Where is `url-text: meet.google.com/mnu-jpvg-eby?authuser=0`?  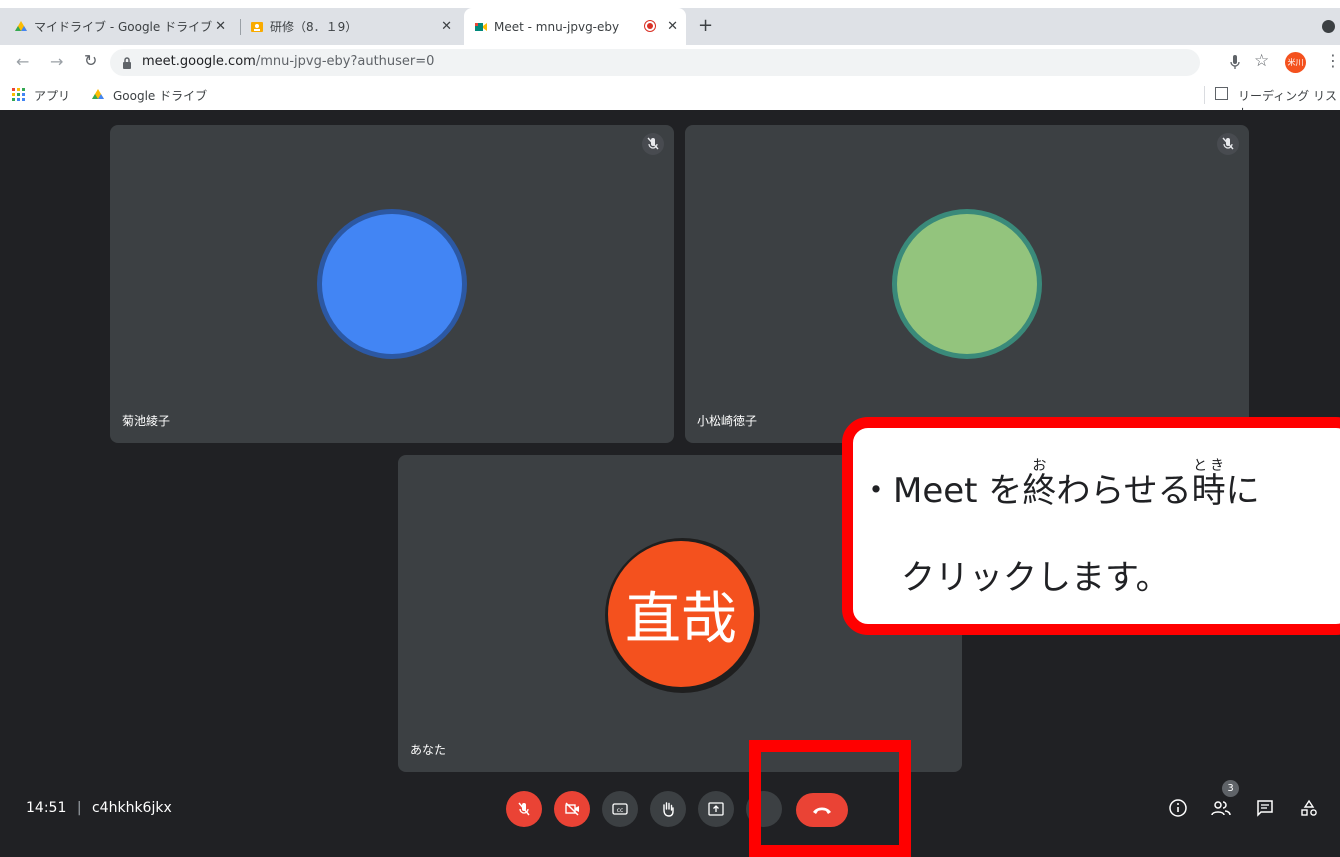 url-text: meet.google.com/mnu-jpvg-eby?authuser=0 is located at coordinates (288, 61).